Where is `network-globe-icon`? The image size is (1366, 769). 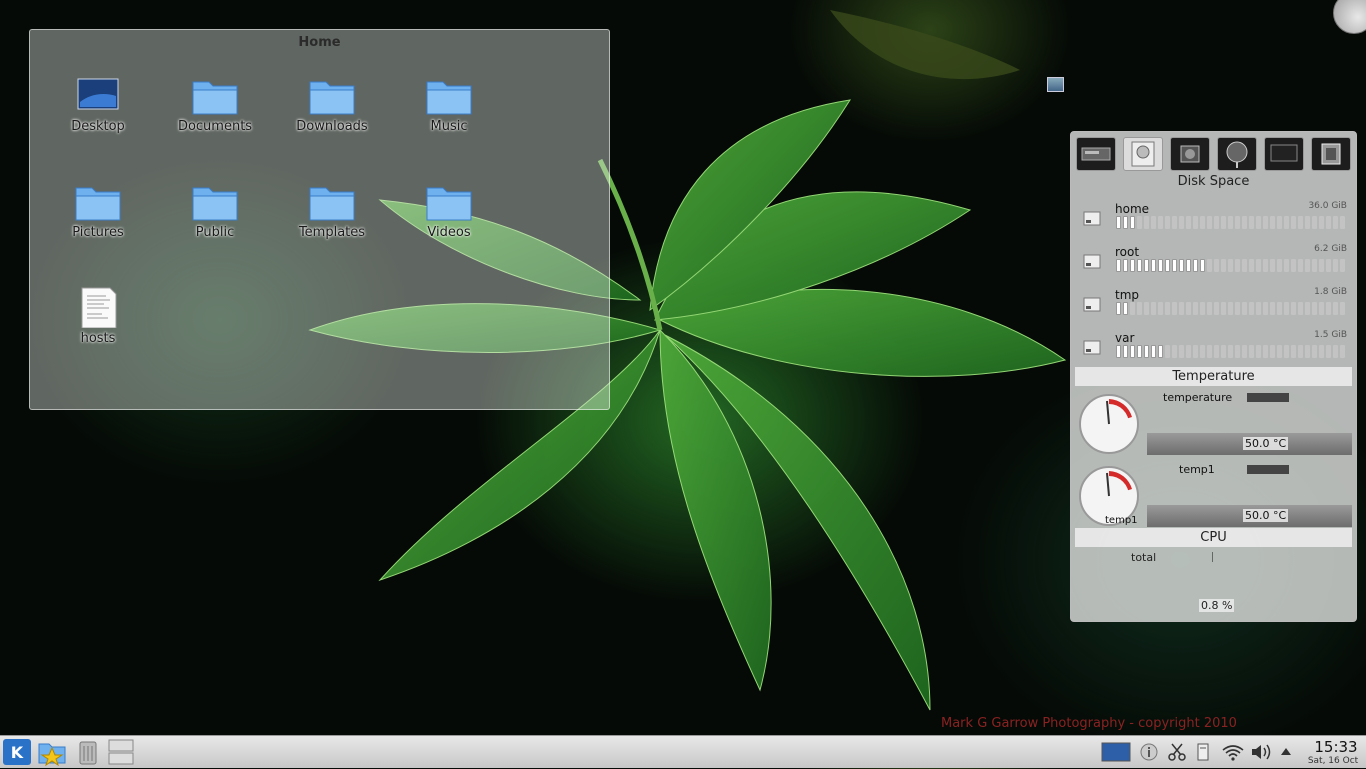
network-globe-icon is located at coordinates (1237, 154).